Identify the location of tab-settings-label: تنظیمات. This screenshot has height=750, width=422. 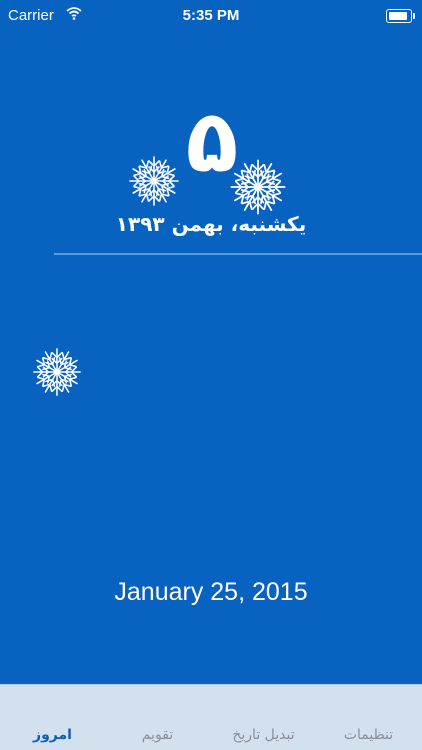
(368, 735).